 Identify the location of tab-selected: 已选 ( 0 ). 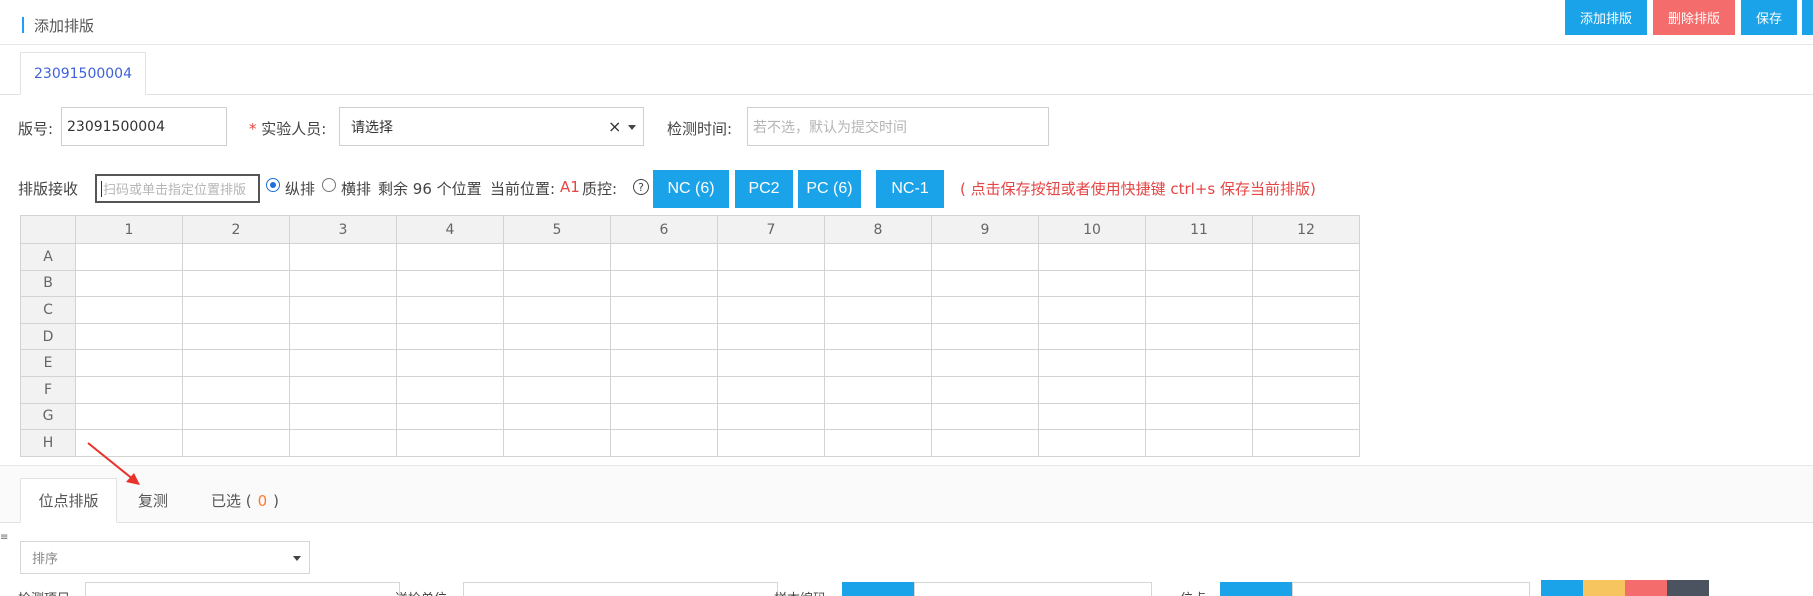
(245, 500).